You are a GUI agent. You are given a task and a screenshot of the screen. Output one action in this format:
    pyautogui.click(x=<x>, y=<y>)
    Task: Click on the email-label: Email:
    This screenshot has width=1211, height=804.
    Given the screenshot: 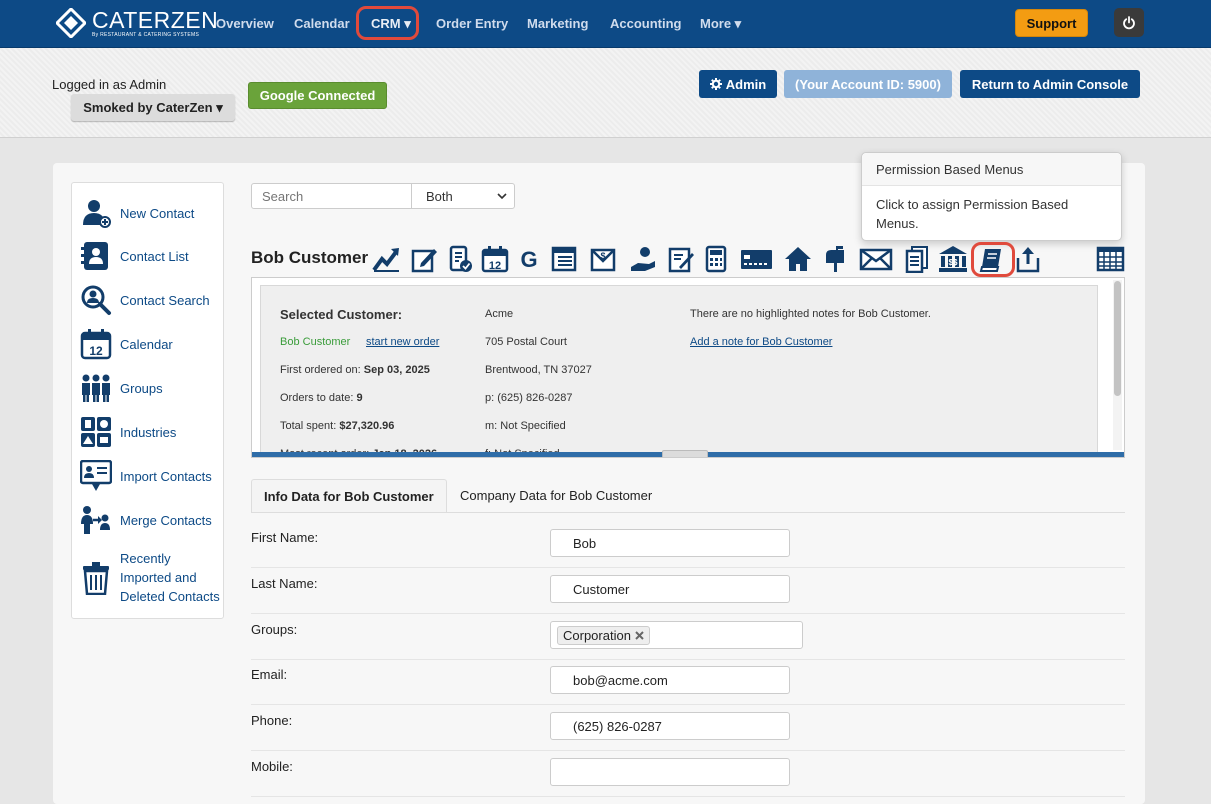 What is the action you would take?
    pyautogui.click(x=269, y=674)
    